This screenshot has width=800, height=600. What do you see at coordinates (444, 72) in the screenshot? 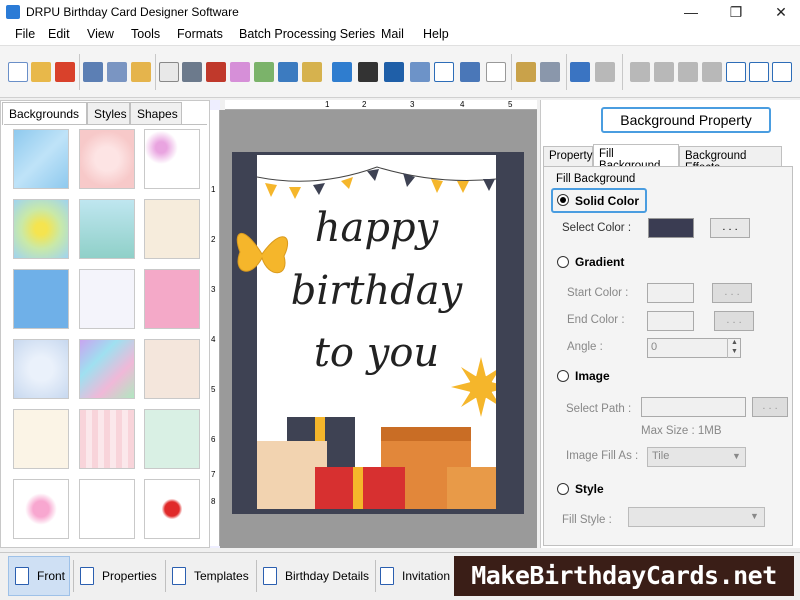
I see `signature-icon` at bounding box center [444, 72].